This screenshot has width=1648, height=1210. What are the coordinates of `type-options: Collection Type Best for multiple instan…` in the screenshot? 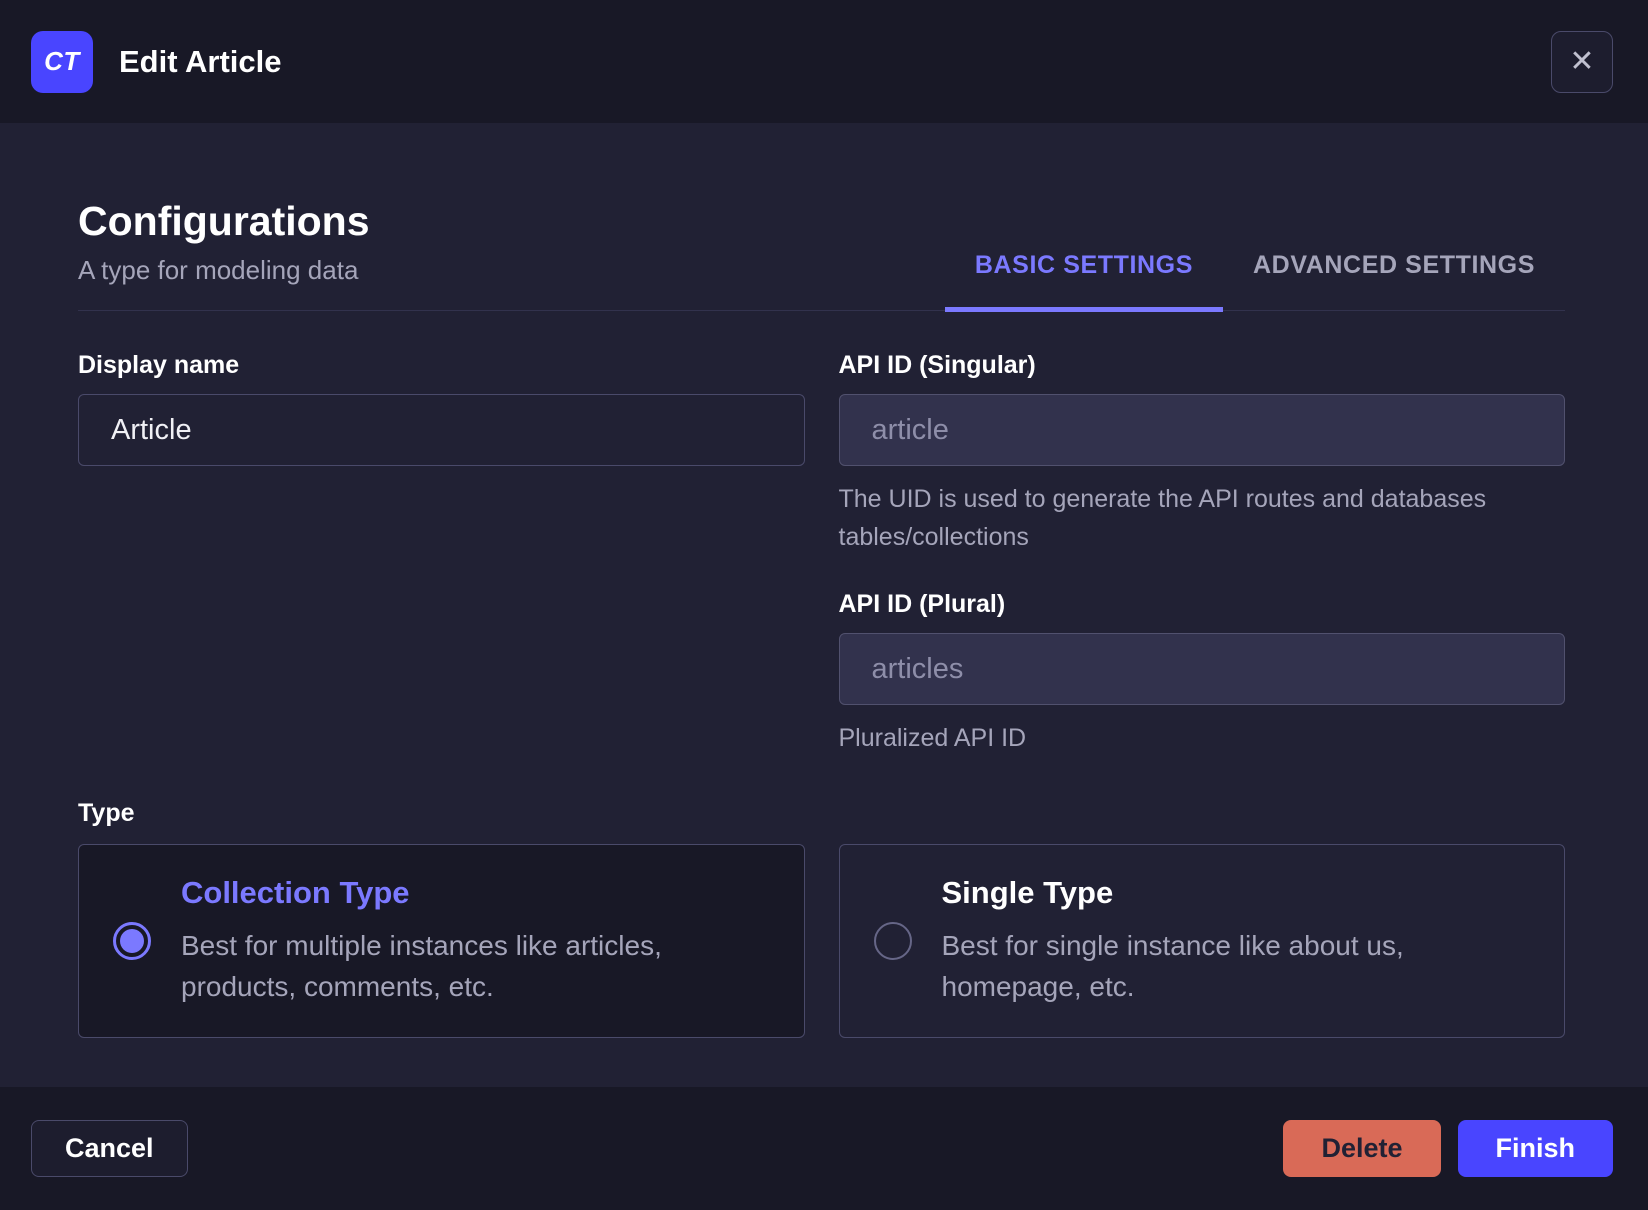 It's located at (821, 941).